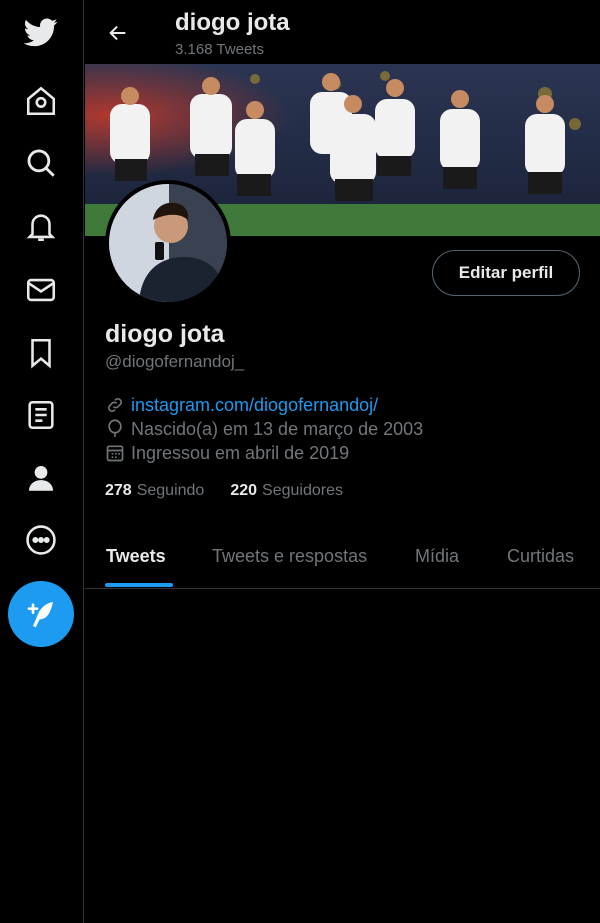  Describe the element at coordinates (540, 556) in the screenshot. I see `tab-likes: Curtidas` at that location.